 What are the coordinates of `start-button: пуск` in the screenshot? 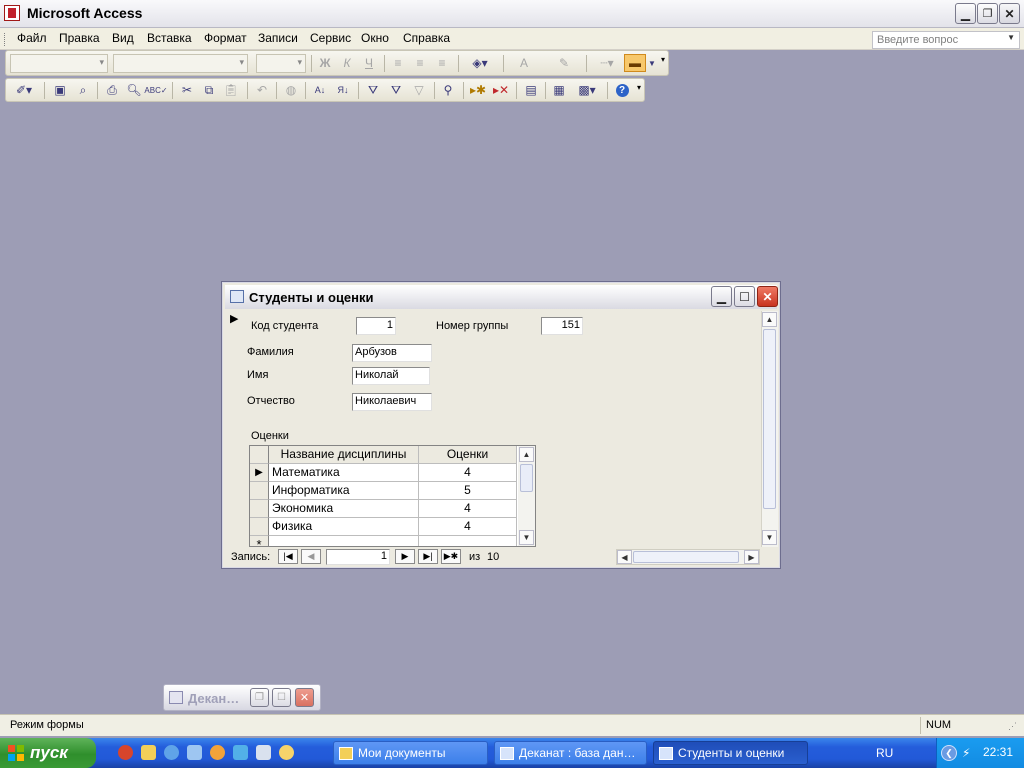 It's located at (48, 753).